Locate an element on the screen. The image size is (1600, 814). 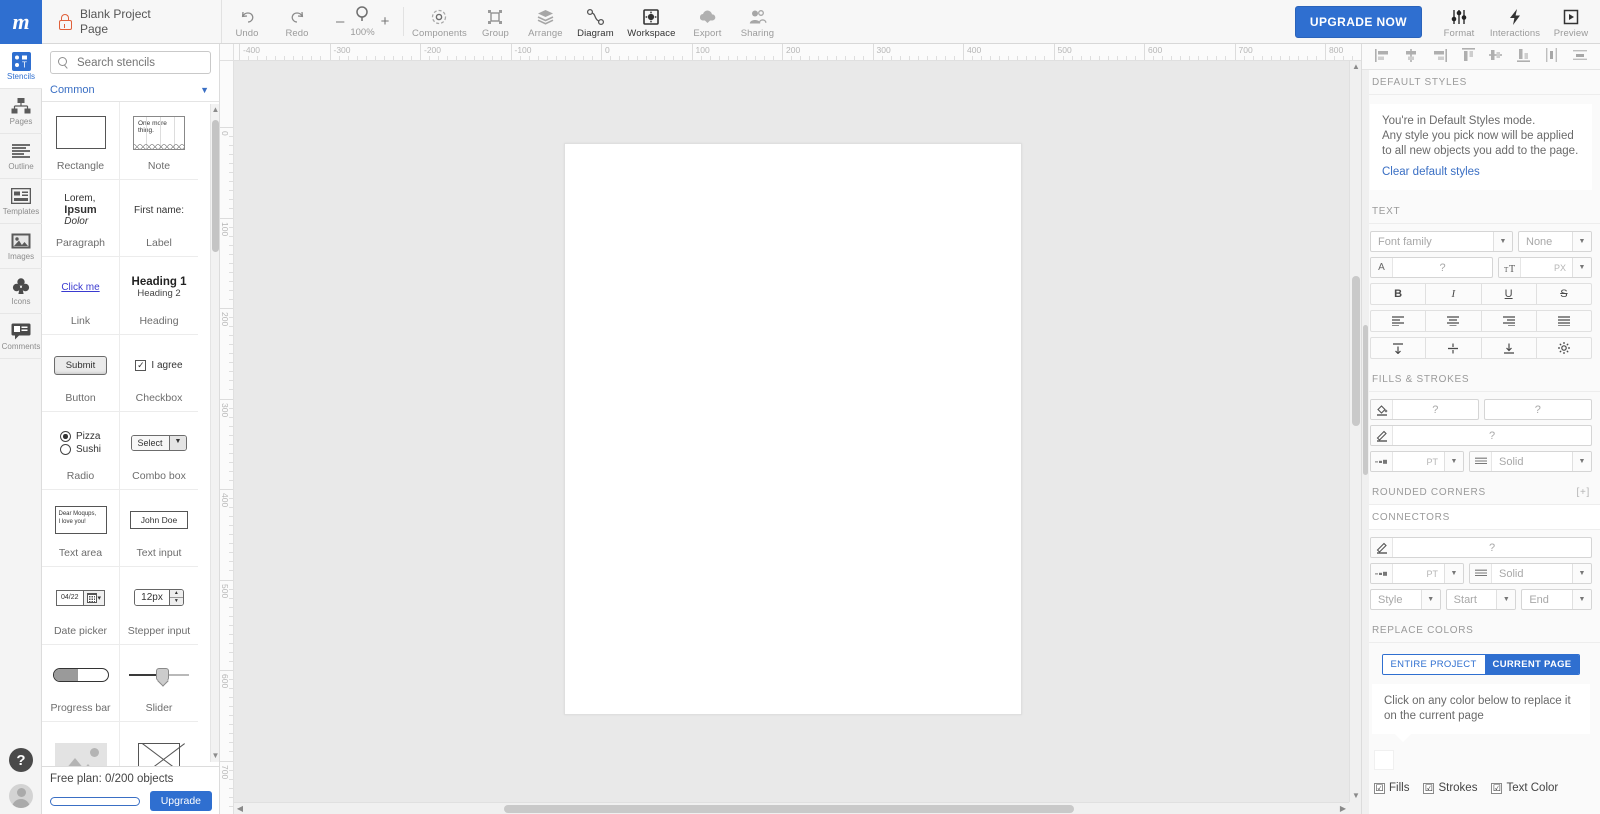
section-rounded-corners: ROUNDED CORNERS [+] is located at coordinates (1481, 492).